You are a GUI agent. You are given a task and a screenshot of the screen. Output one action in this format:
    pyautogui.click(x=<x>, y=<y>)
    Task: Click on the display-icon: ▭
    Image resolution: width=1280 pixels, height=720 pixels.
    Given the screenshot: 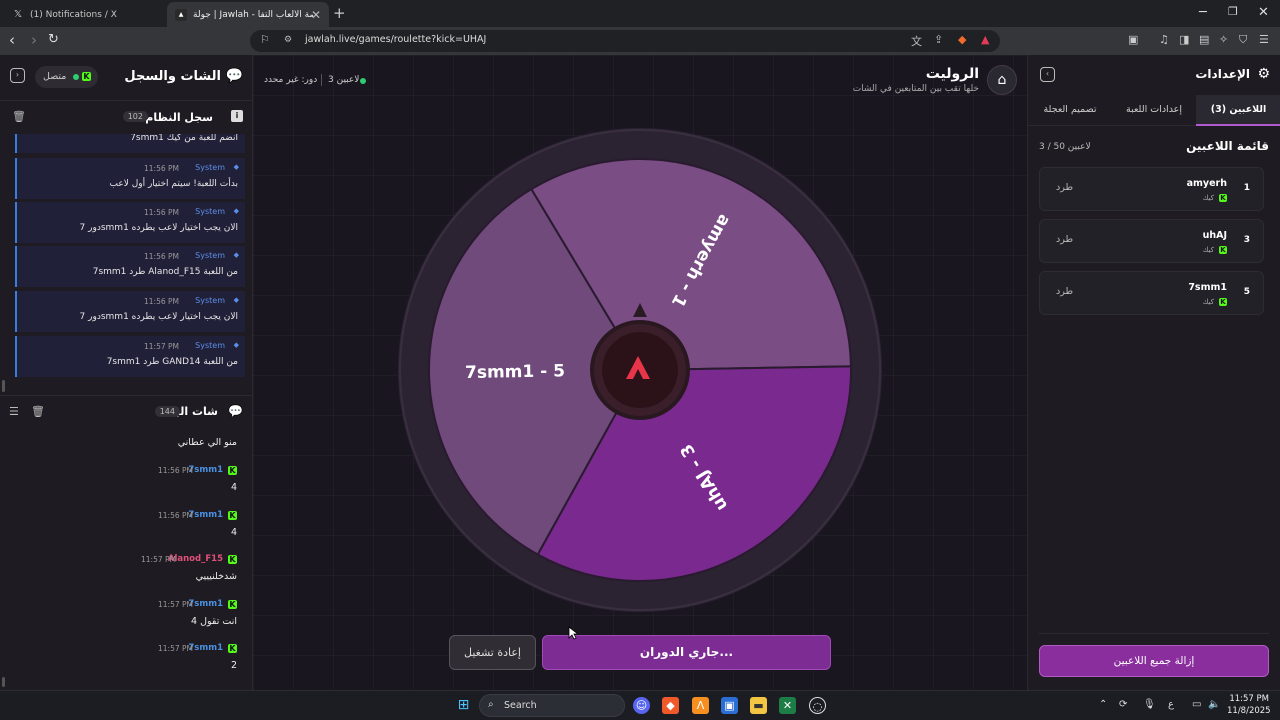 What is the action you would take?
    pyautogui.click(x=1196, y=704)
    